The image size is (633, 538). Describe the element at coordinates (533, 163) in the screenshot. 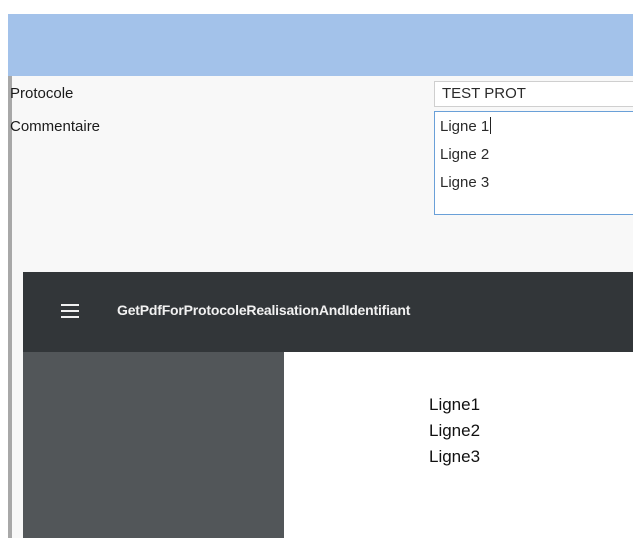

I see `commentaire-textarea: Ligne 1 Ligne 2 Ligne 3` at that location.